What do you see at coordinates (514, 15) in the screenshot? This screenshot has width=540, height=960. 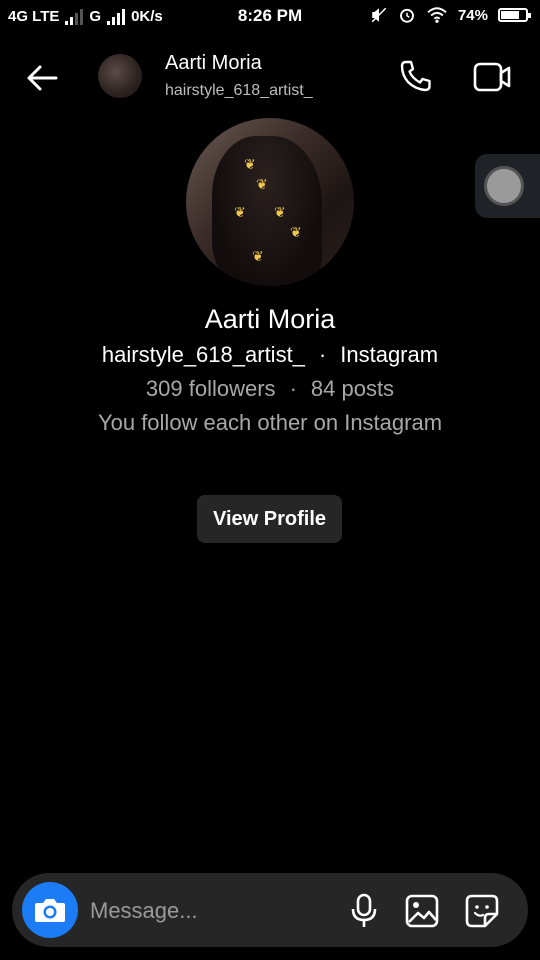 I see `battery-icon` at bounding box center [514, 15].